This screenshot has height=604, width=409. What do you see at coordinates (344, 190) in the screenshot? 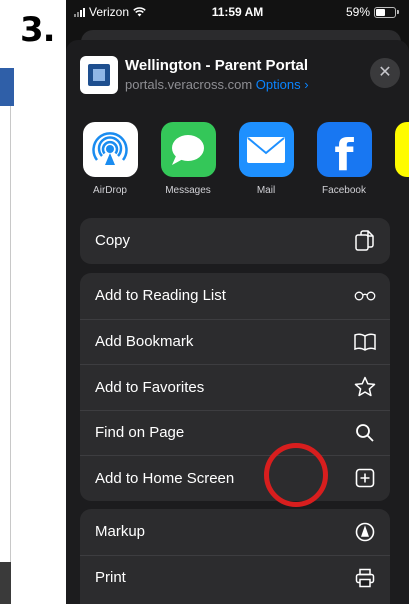
I see `app-label: Facebook` at bounding box center [344, 190].